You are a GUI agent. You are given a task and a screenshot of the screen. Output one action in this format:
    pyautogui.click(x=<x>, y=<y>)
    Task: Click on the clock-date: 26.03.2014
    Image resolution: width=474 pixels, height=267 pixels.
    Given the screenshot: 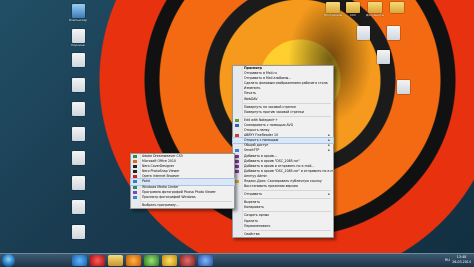 What is the action you would take?
    pyautogui.click(x=461, y=262)
    